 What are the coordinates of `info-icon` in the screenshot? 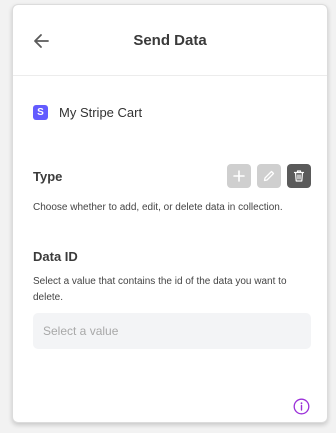 It's located at (301, 406).